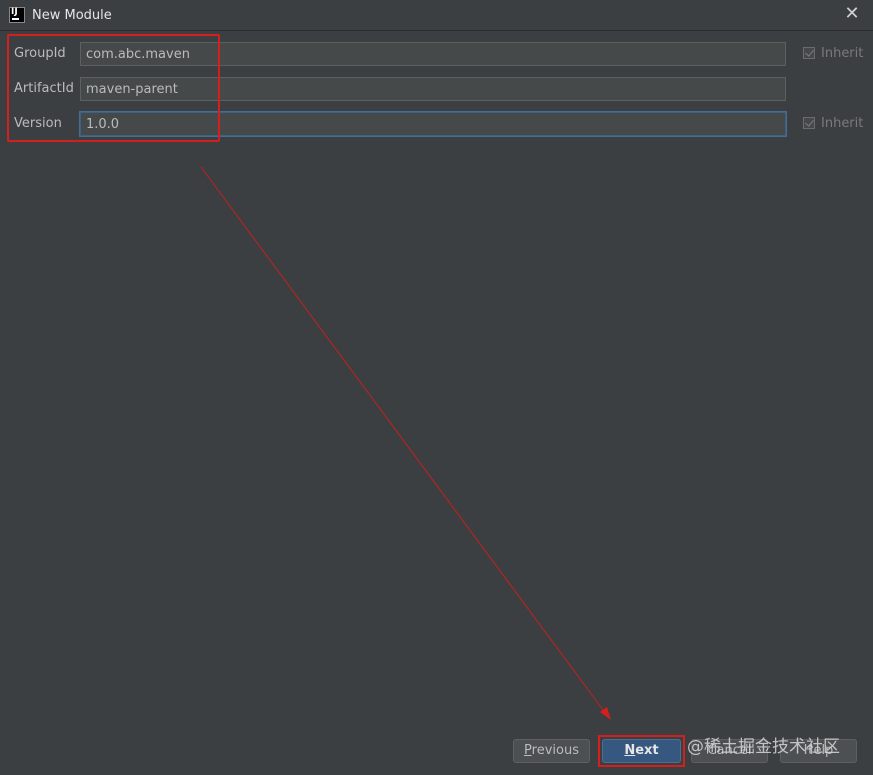 The image size is (873, 775). Describe the element at coordinates (551, 751) in the screenshot. I see `previous-button: Previous` at that location.